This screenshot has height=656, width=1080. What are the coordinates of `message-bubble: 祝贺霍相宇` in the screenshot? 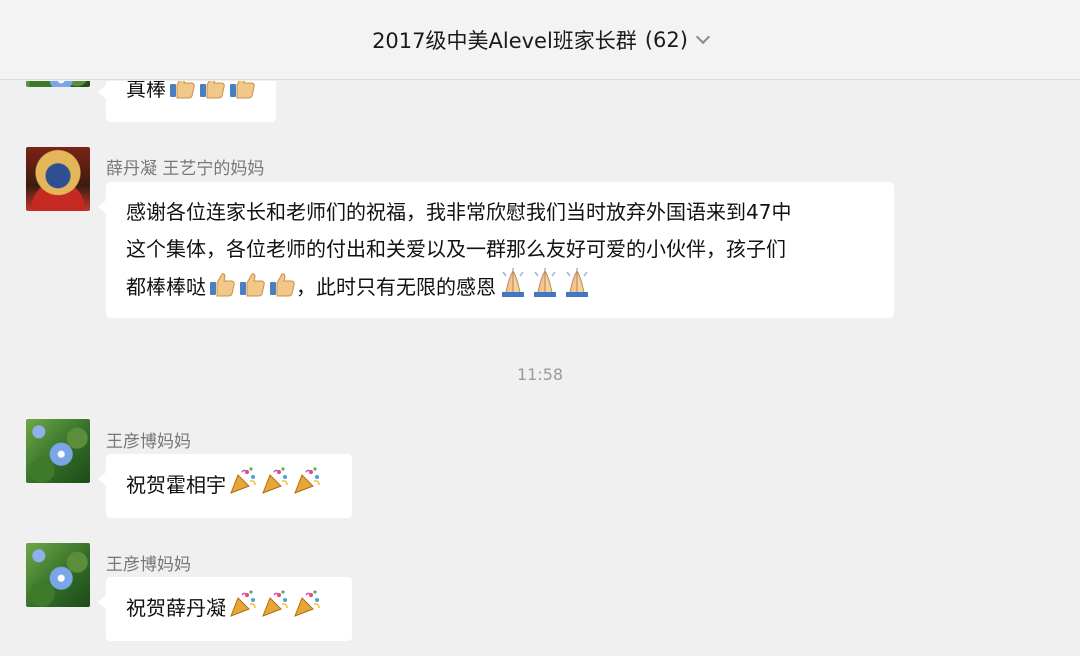 It's located at (225, 486).